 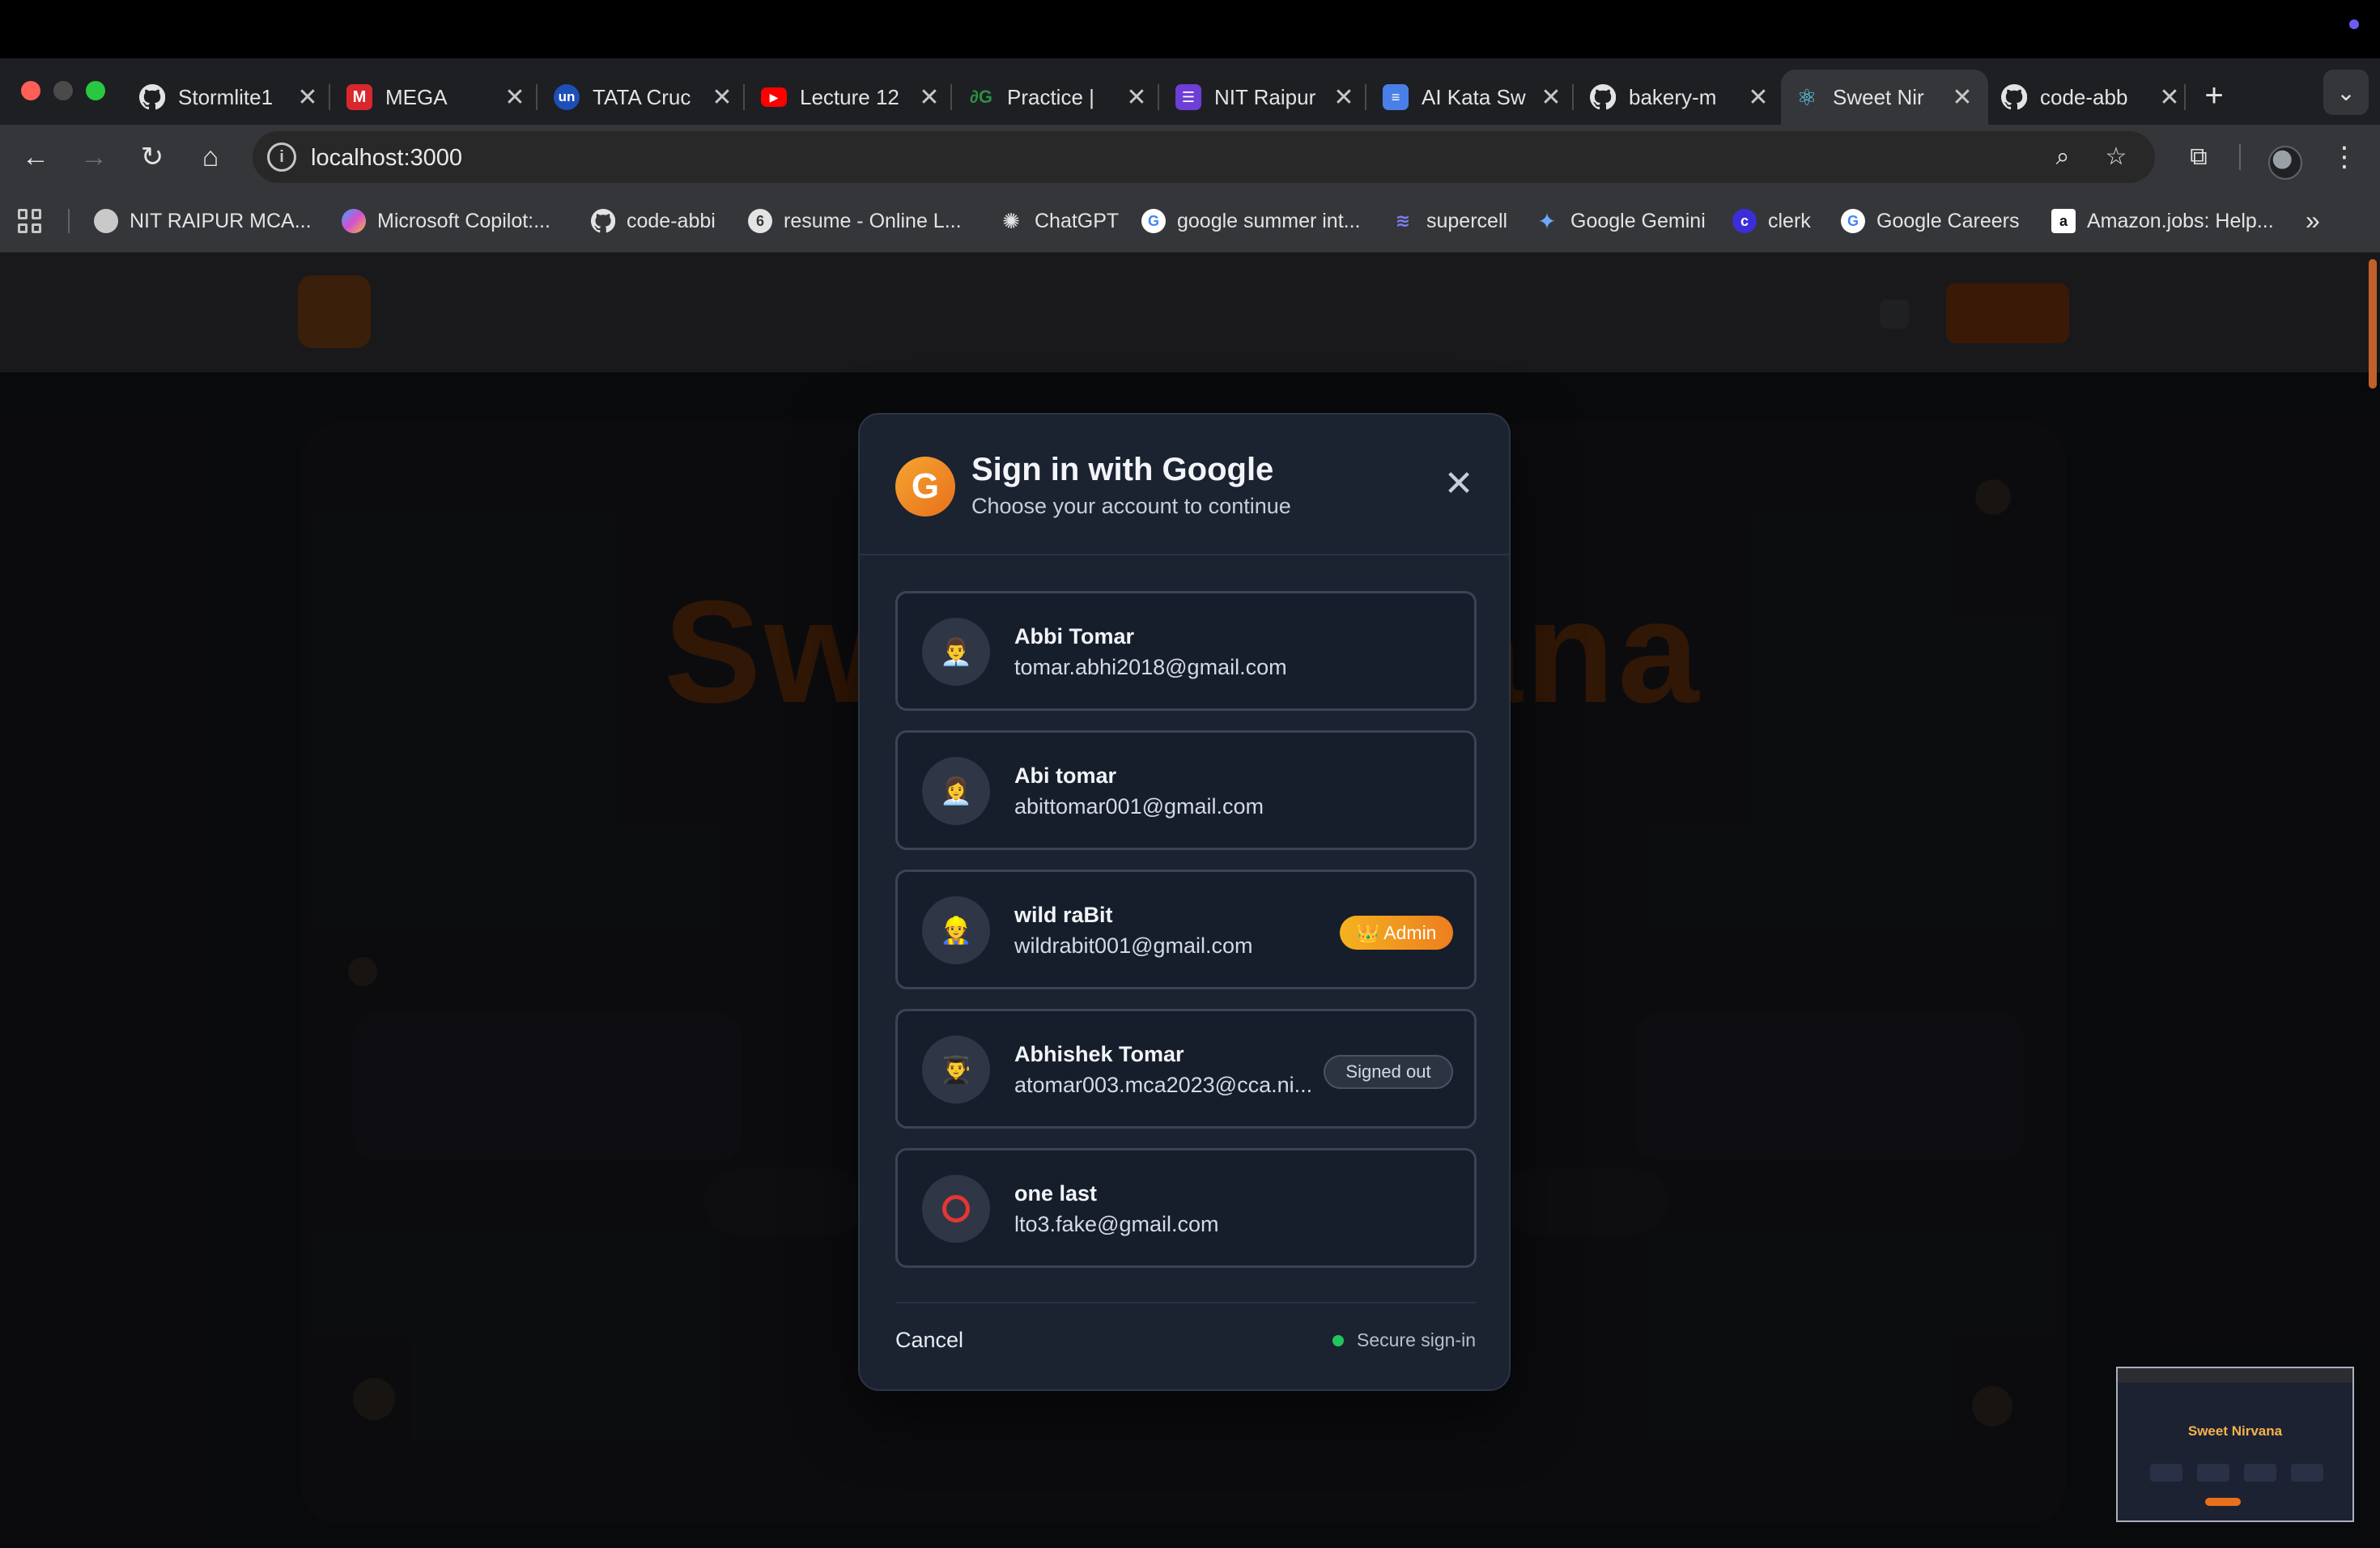 What do you see at coordinates (1388, 1072) in the screenshot?
I see `signed-out-badge: Signed out` at bounding box center [1388, 1072].